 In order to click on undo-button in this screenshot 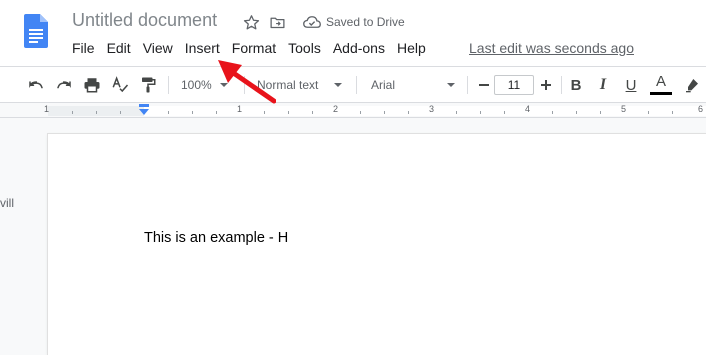, I will do `click(36, 85)`.